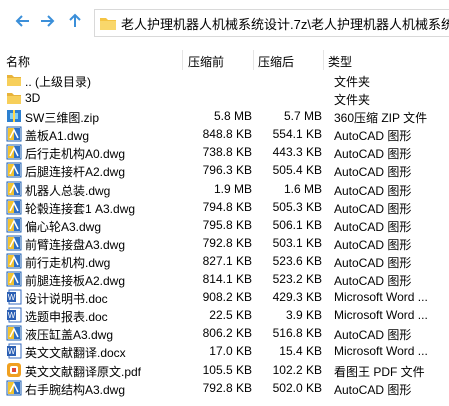 The height and width of the screenshot is (406, 449). I want to click on file-name: 前臂连接盘A3.dwg, so click(75, 244).